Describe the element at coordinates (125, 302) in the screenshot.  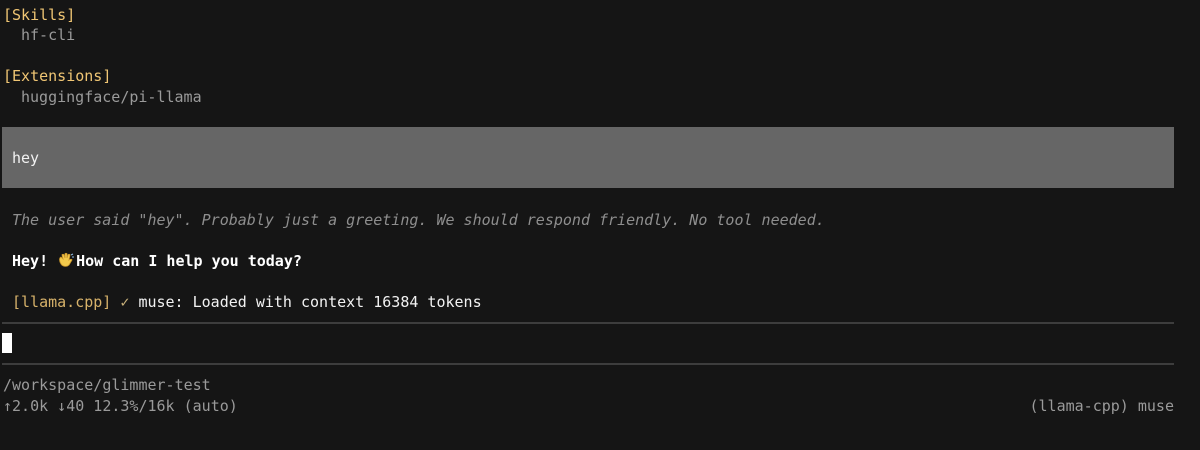
I see `check-icon: ✓` at that location.